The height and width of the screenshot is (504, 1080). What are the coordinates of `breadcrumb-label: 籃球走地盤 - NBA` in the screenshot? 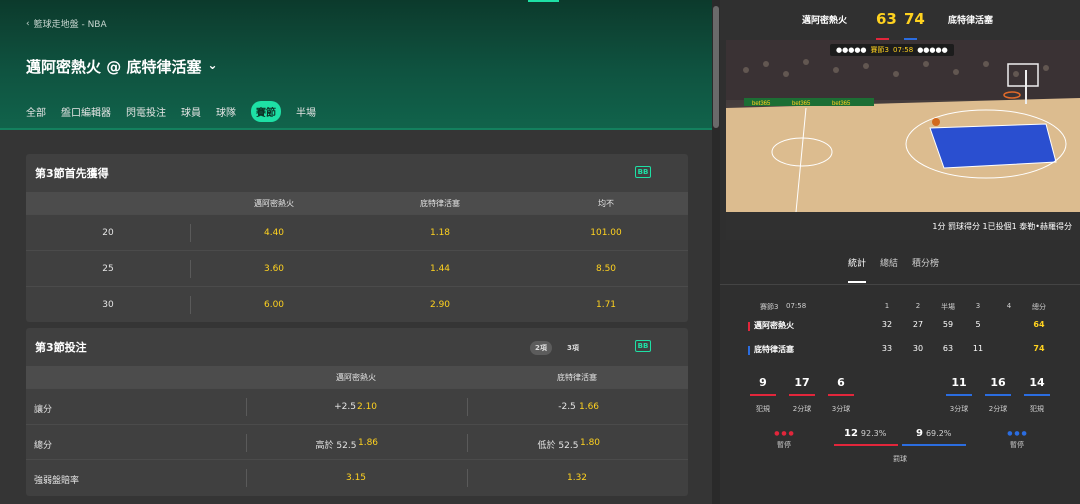 It's located at (70, 23).